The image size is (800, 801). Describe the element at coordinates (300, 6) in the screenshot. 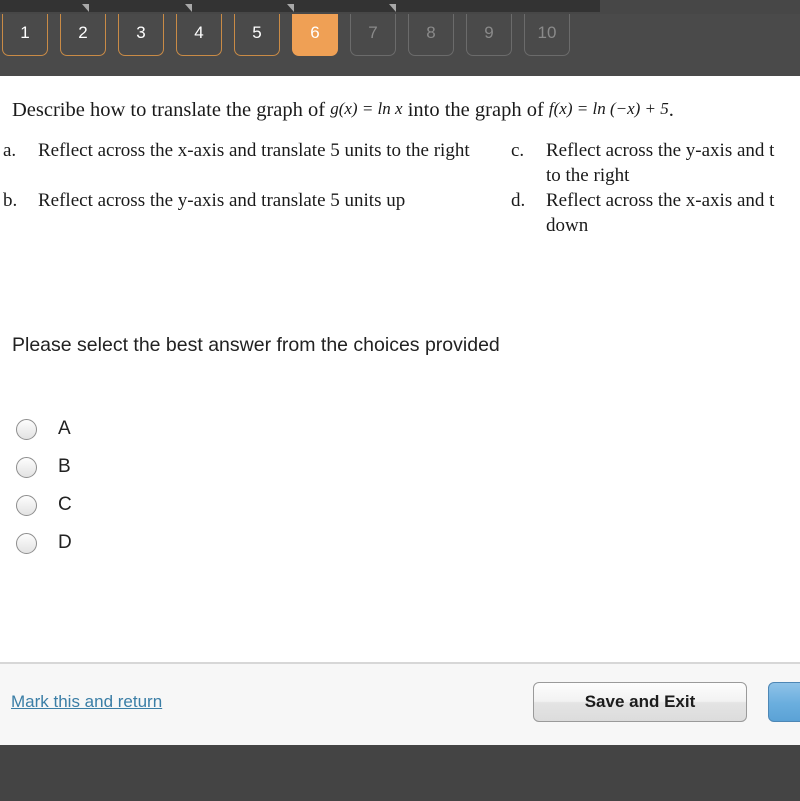

I see `top-cropped-dark-bar` at that location.